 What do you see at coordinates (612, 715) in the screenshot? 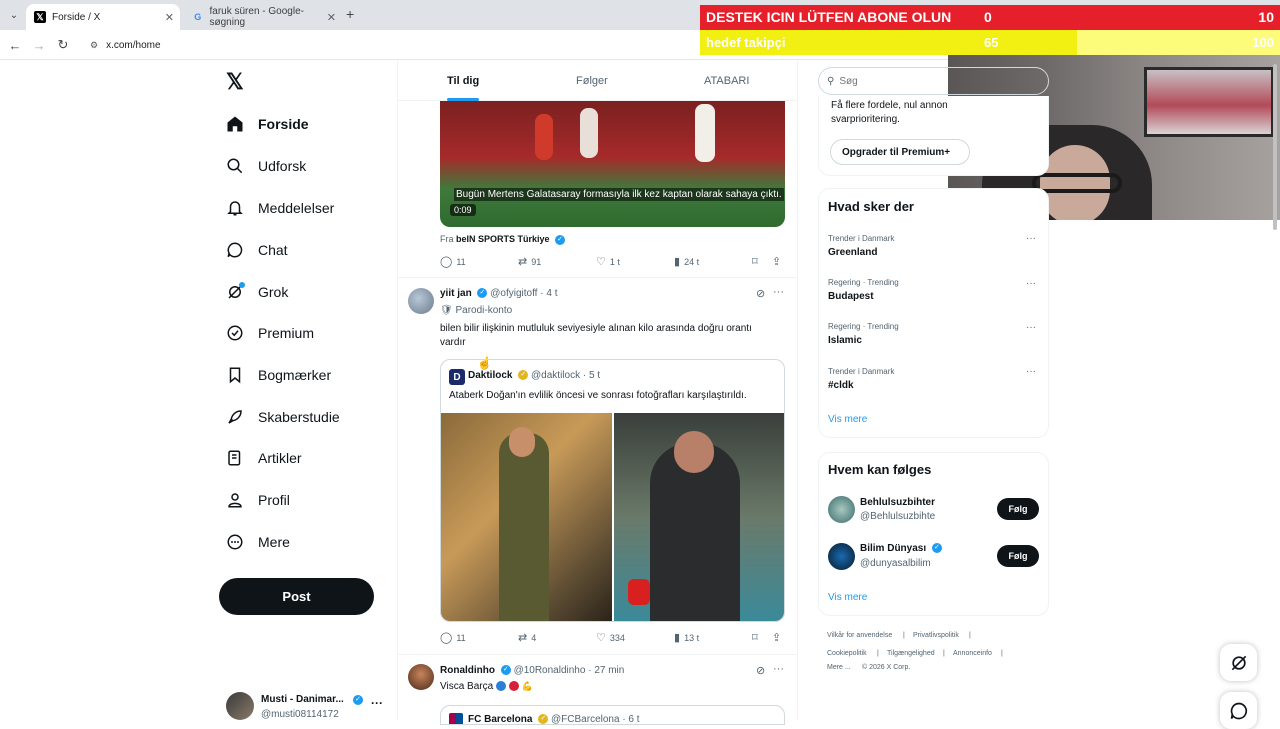
I see `quote-tweet: FC Barcelona ✓ @FCBarcelona · 6 t` at bounding box center [612, 715].